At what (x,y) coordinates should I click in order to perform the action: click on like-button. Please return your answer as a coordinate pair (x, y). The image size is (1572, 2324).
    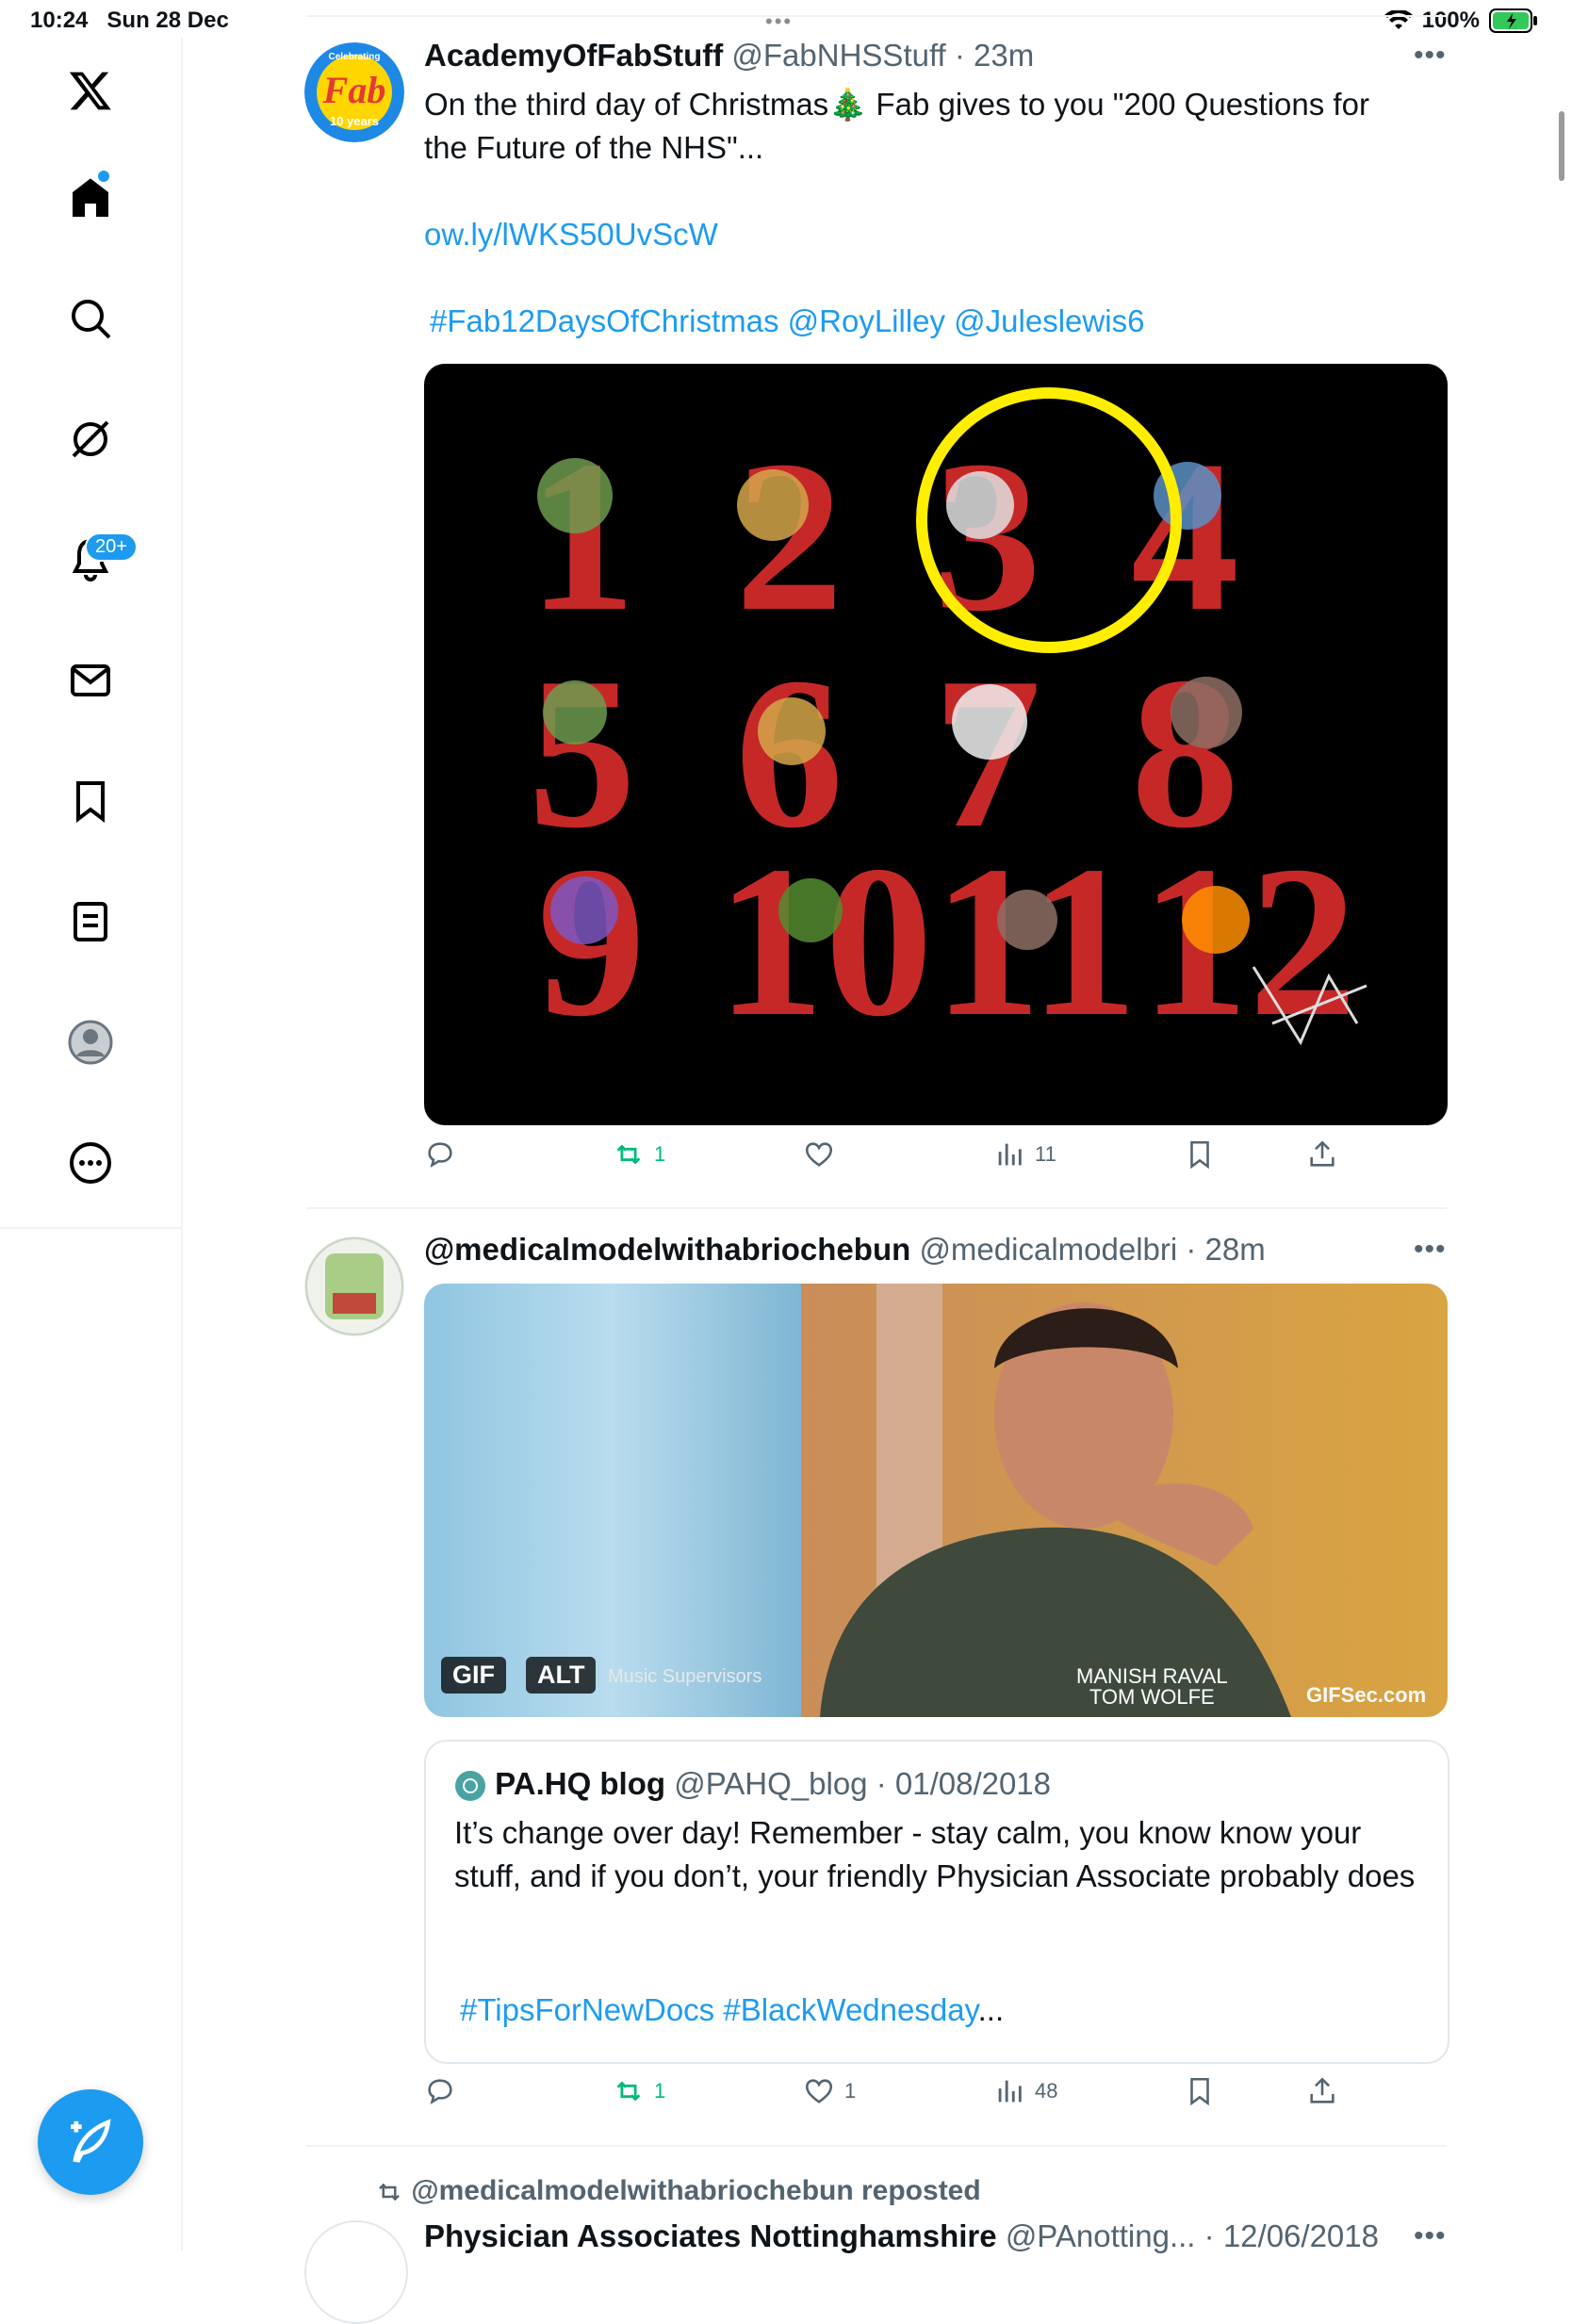
    Looking at the image, I should click on (819, 1154).